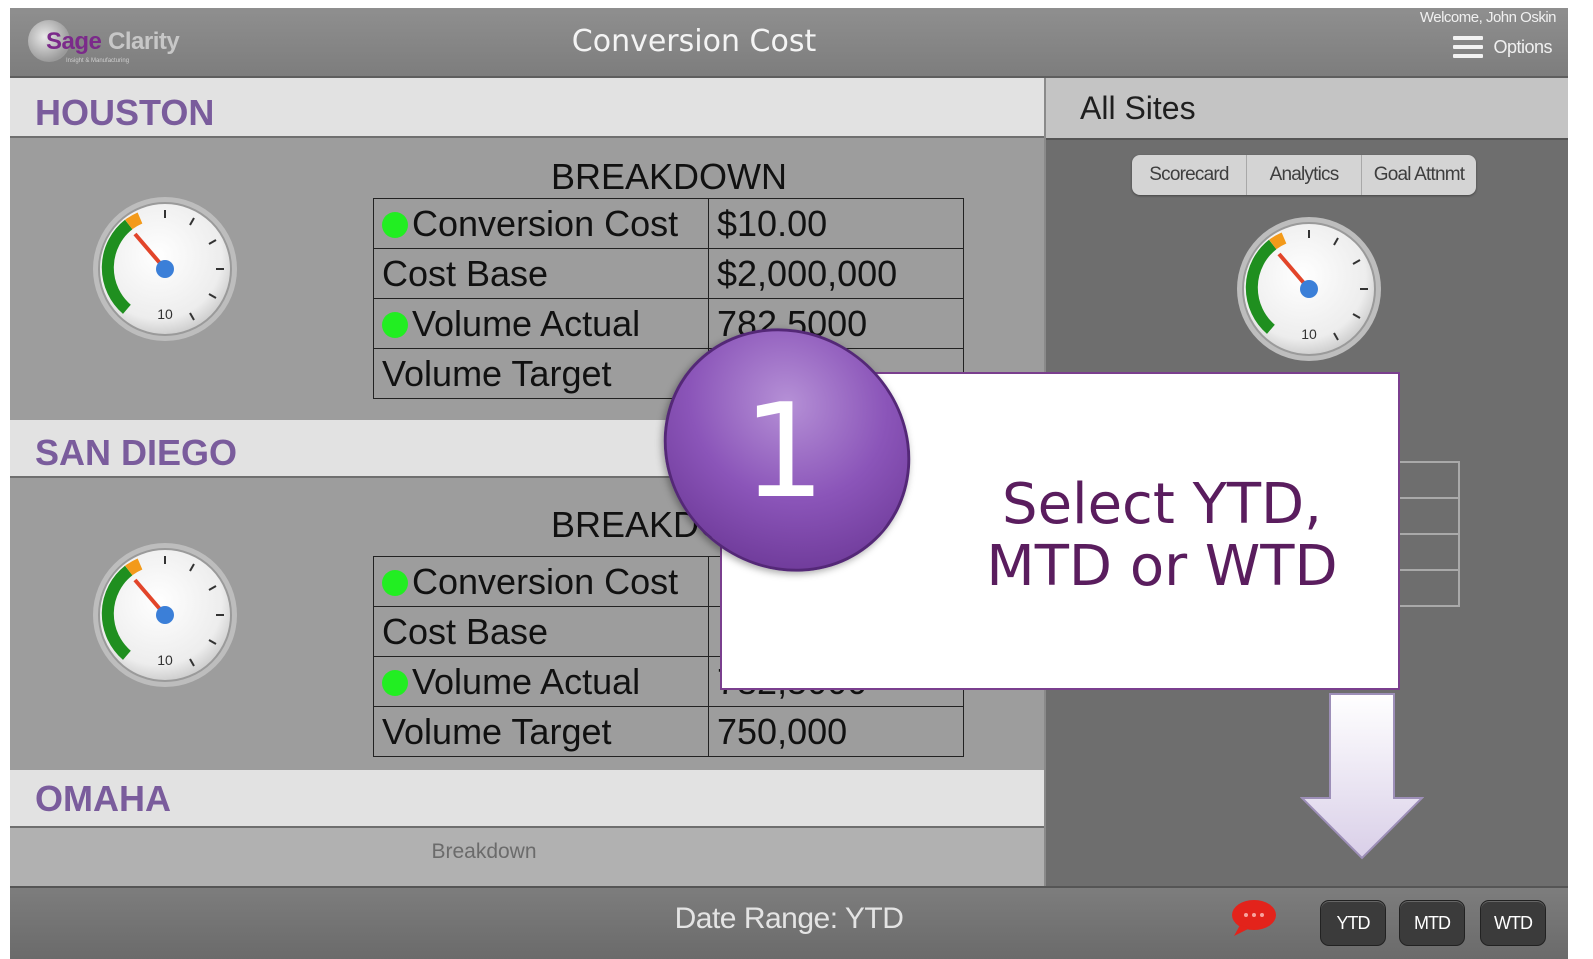 The height and width of the screenshot is (959, 1593). I want to click on tab-scorecard: Scorecard, so click(1189, 175).